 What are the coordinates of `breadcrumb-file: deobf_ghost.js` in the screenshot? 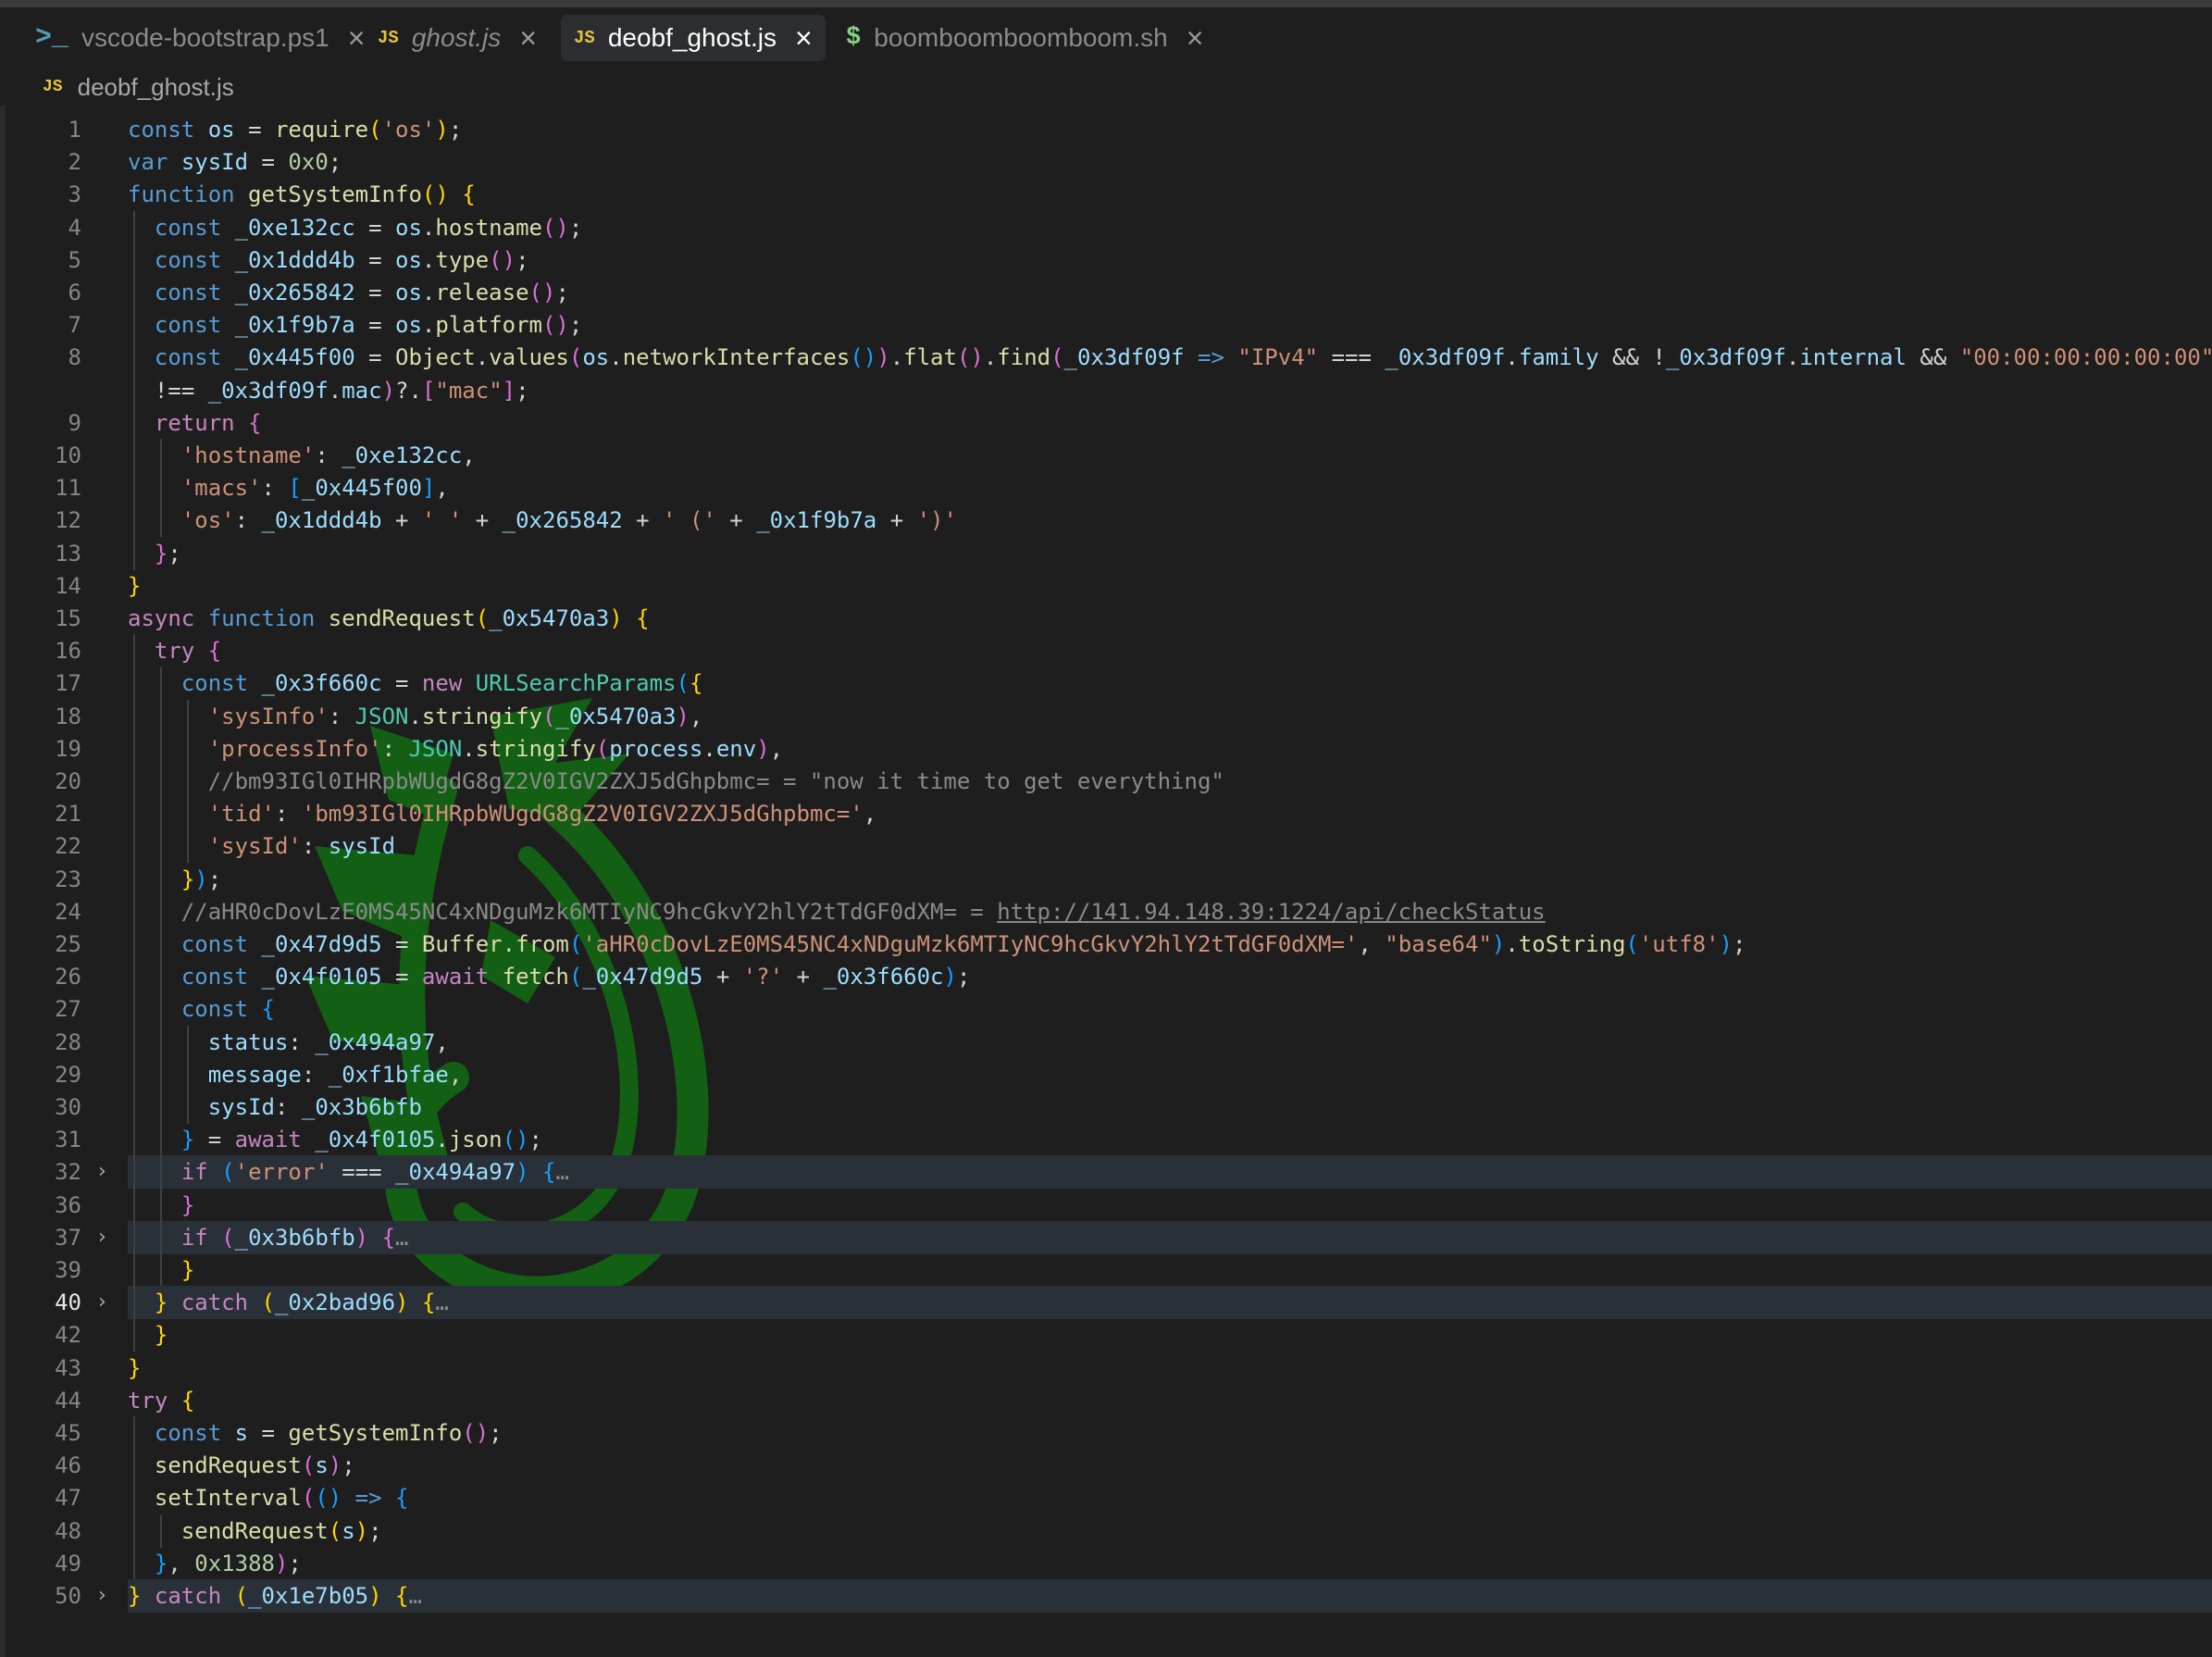 It's located at (156, 88).